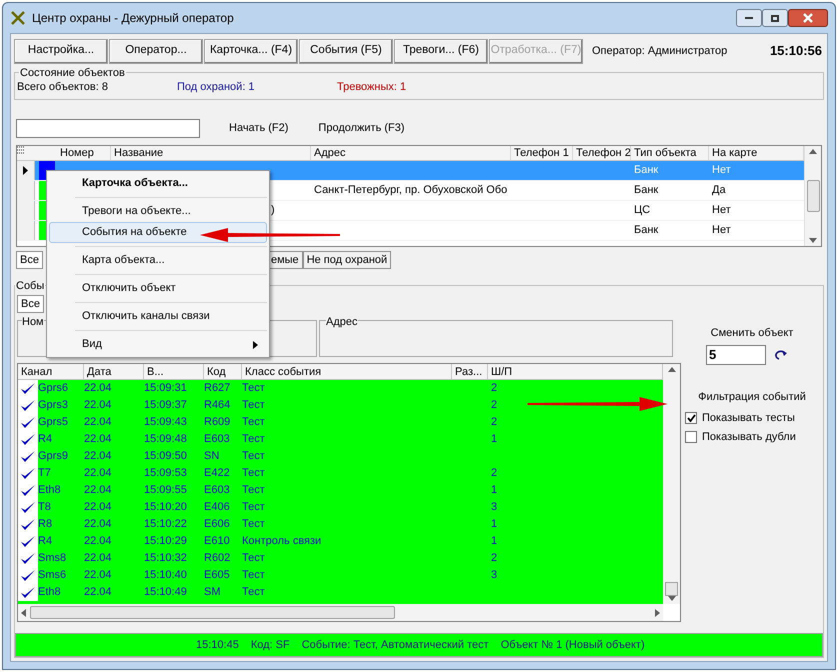 The image size is (838, 672). Describe the element at coordinates (657, 612) in the screenshot. I see `scroll-right-icon` at that location.